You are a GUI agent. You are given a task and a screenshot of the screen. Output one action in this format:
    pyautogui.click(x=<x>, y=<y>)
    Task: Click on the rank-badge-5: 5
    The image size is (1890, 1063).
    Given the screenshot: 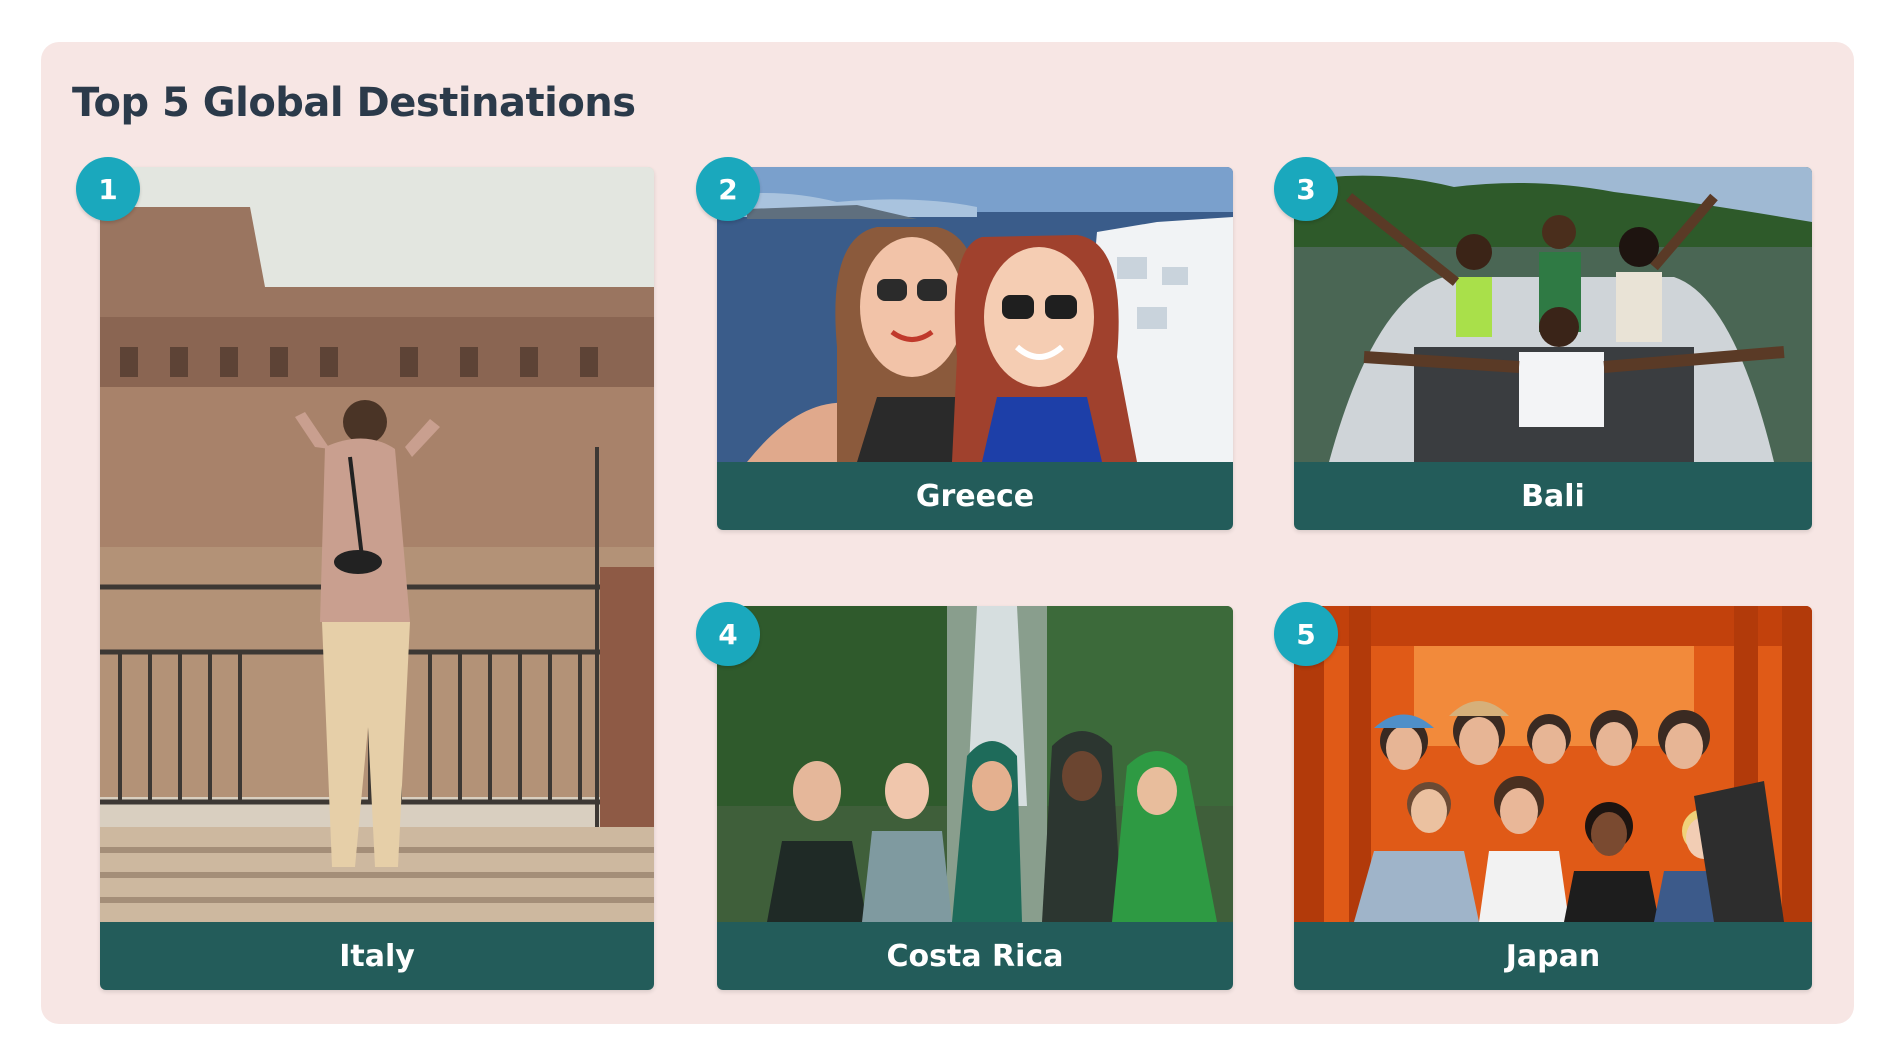 What is the action you would take?
    pyautogui.click(x=1306, y=634)
    